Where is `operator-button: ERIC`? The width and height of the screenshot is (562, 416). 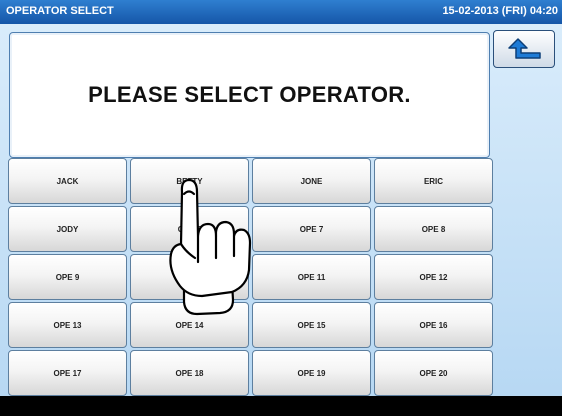 operator-button: ERIC is located at coordinates (433, 181).